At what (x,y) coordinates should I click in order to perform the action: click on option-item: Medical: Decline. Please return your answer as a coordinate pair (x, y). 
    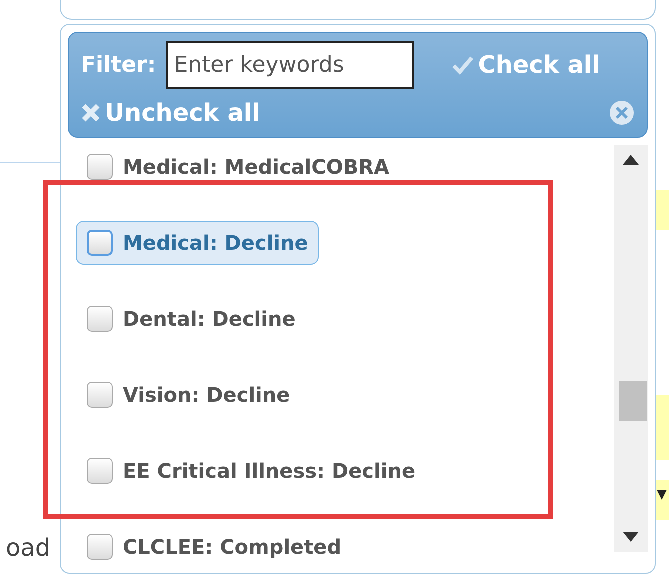
    Looking at the image, I should click on (198, 243).